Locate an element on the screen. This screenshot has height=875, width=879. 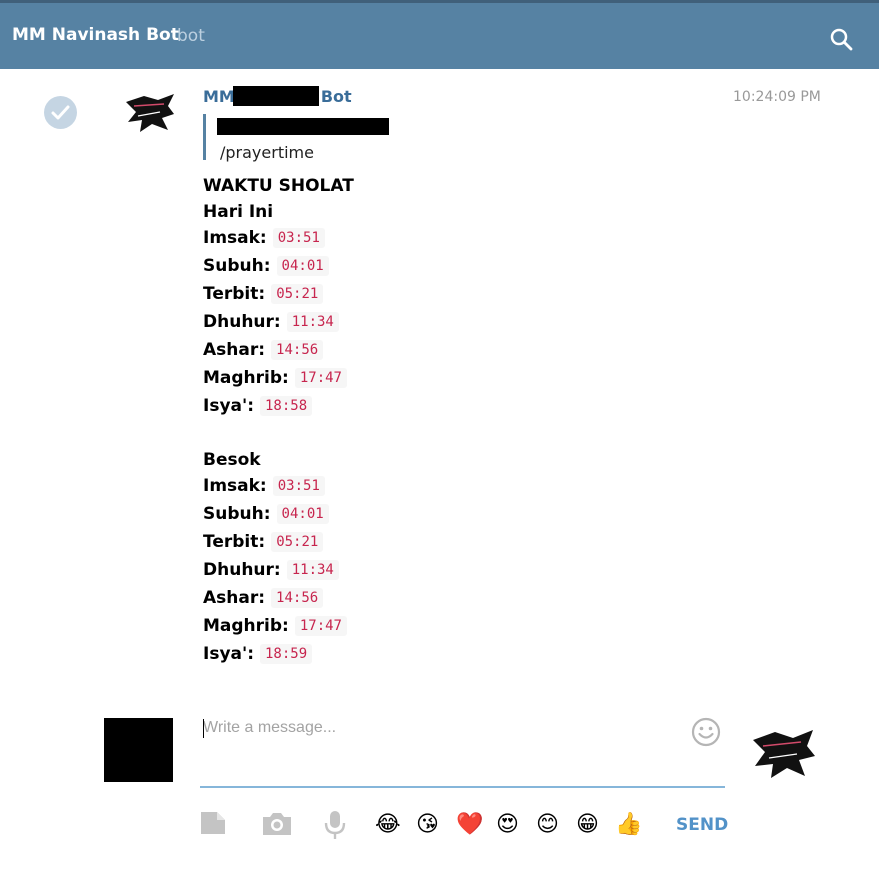
prayer-time-row: Isya': 18:58 is located at coordinates (258, 406).